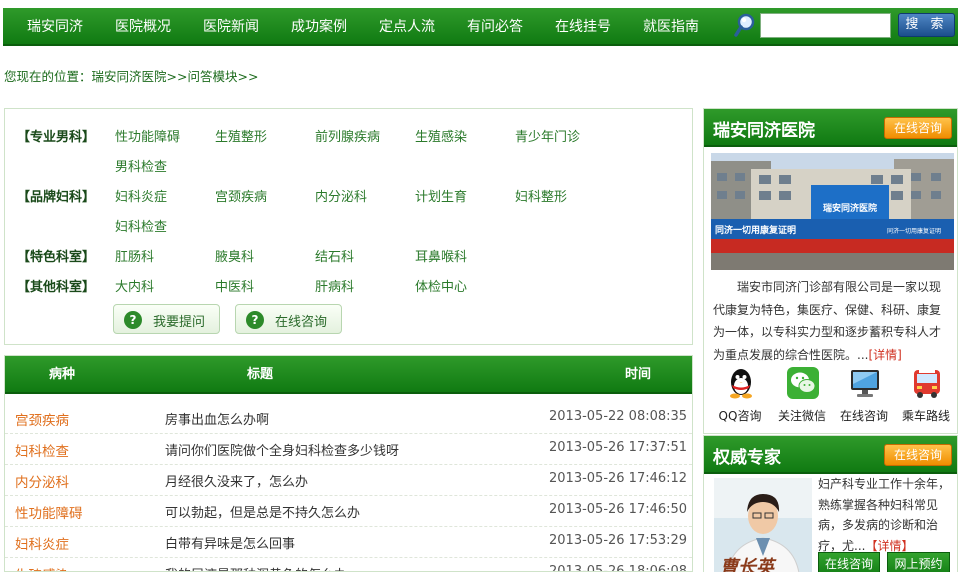 The image size is (958, 572). What do you see at coordinates (825, 25) in the screenshot?
I see `search-input` at bounding box center [825, 25].